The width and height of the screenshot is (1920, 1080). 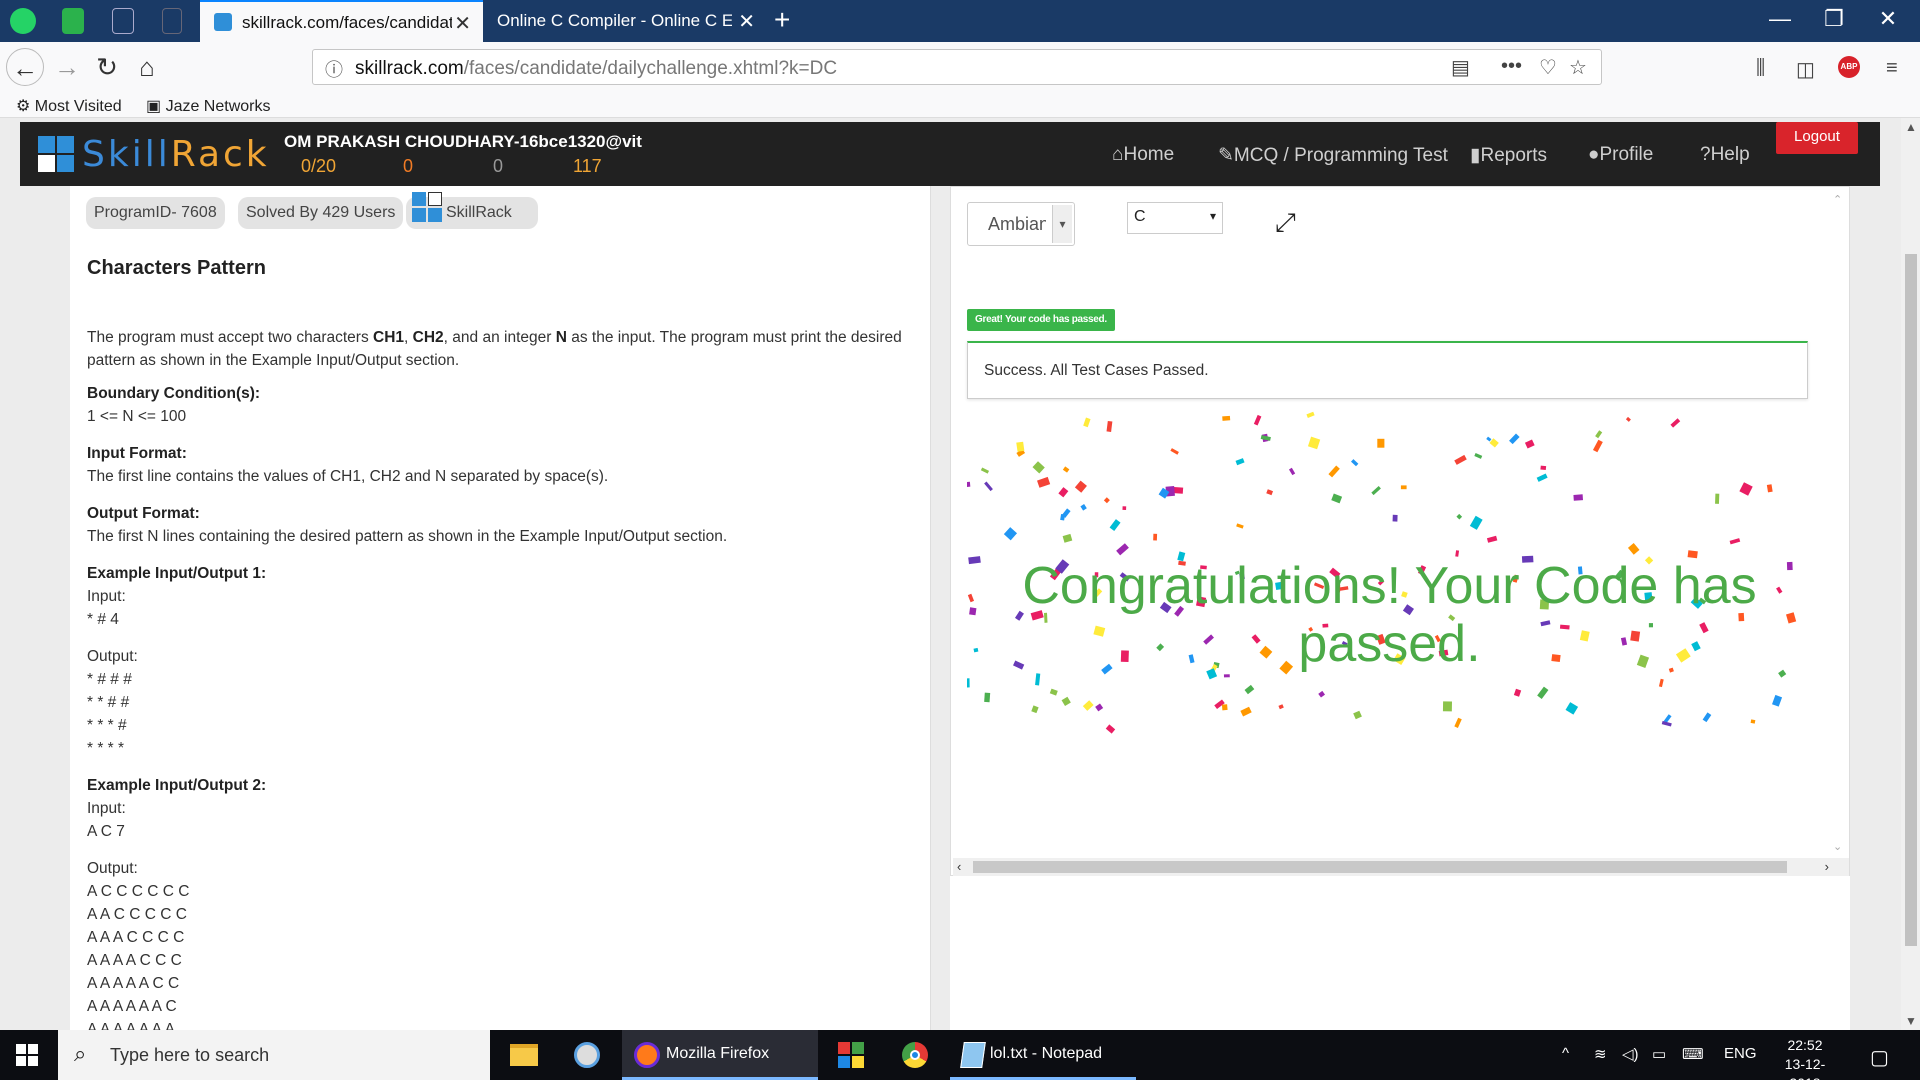 What do you see at coordinates (1827, 866) in the screenshot?
I see `scroll-right-icon: ›` at bounding box center [1827, 866].